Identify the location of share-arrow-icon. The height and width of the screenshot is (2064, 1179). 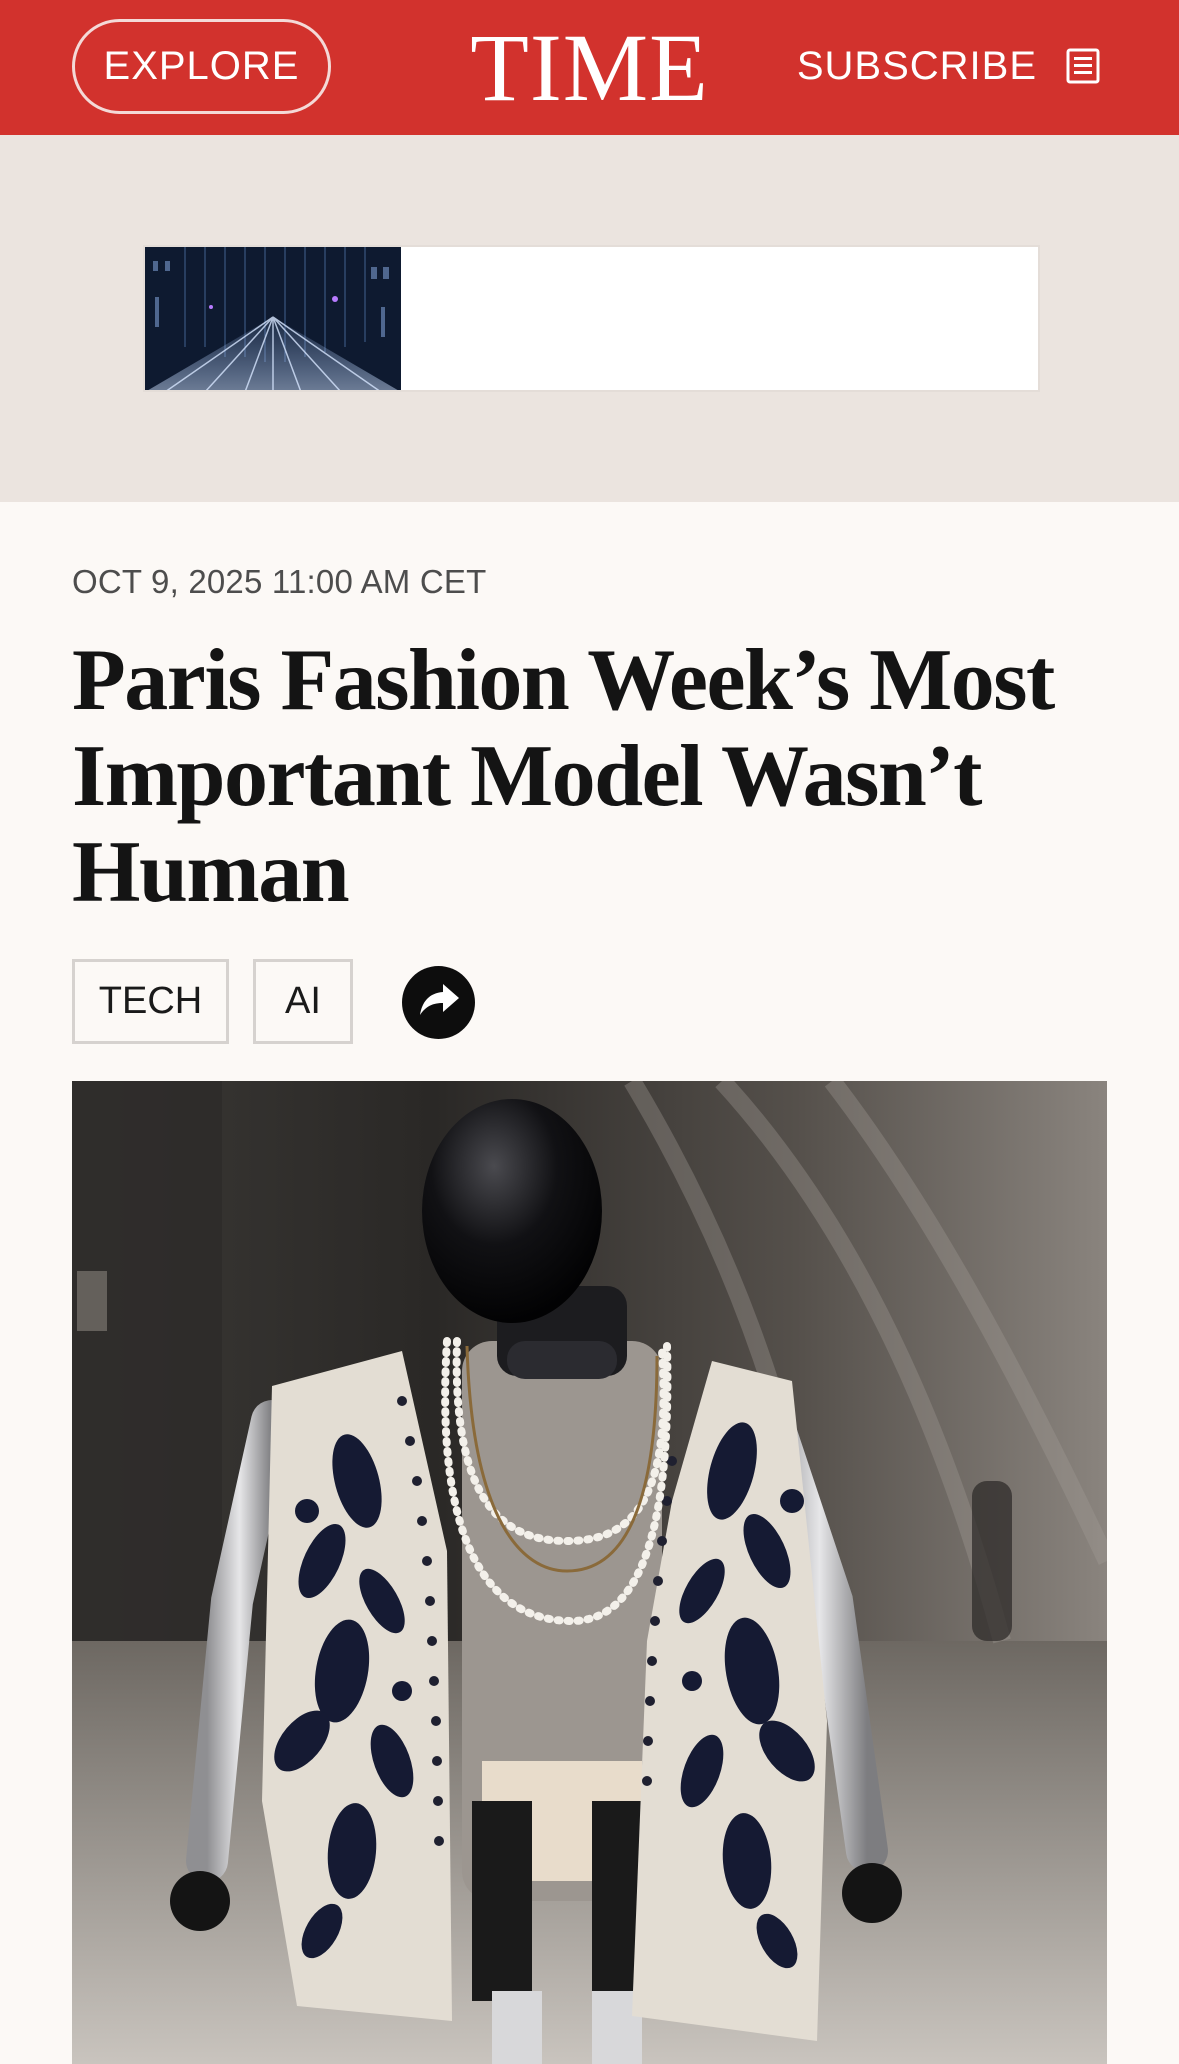
(439, 1002).